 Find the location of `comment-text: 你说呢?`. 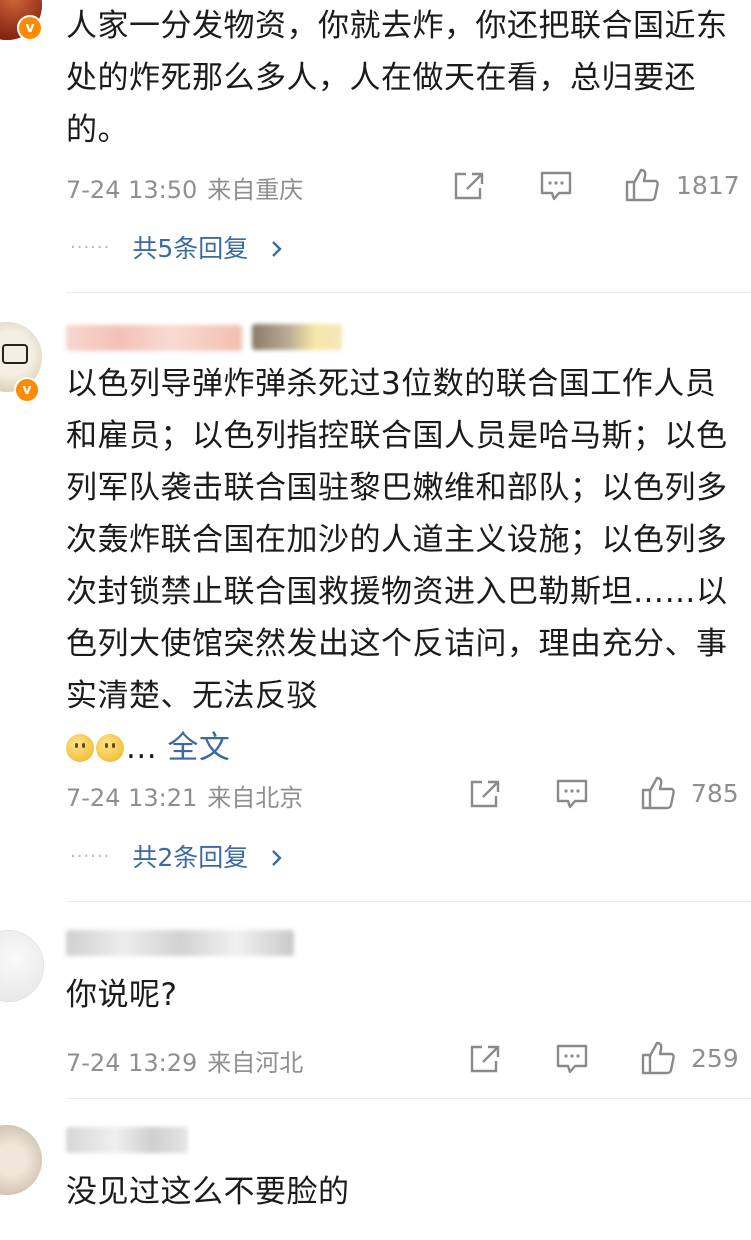

comment-text: 你说呢? is located at coordinates (122, 995).